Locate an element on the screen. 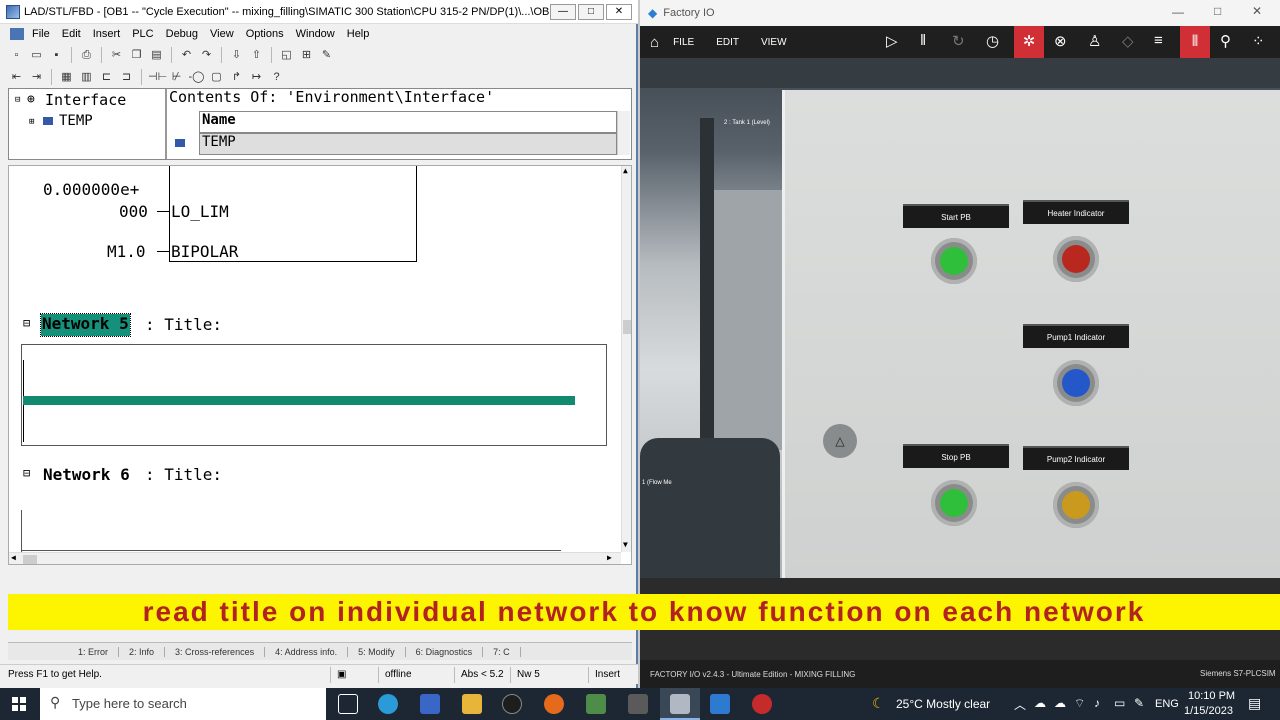 This screenshot has width=1280, height=720. onedrive-icon: ☁ is located at coordinates (1040, 703).